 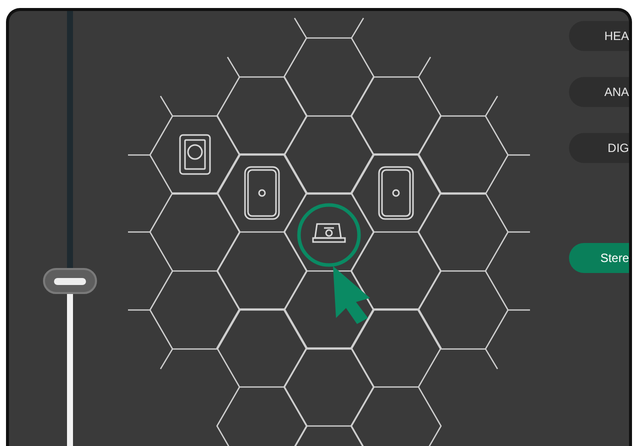 What do you see at coordinates (599, 92) in the screenshot?
I see `output-button: ANA` at bounding box center [599, 92].